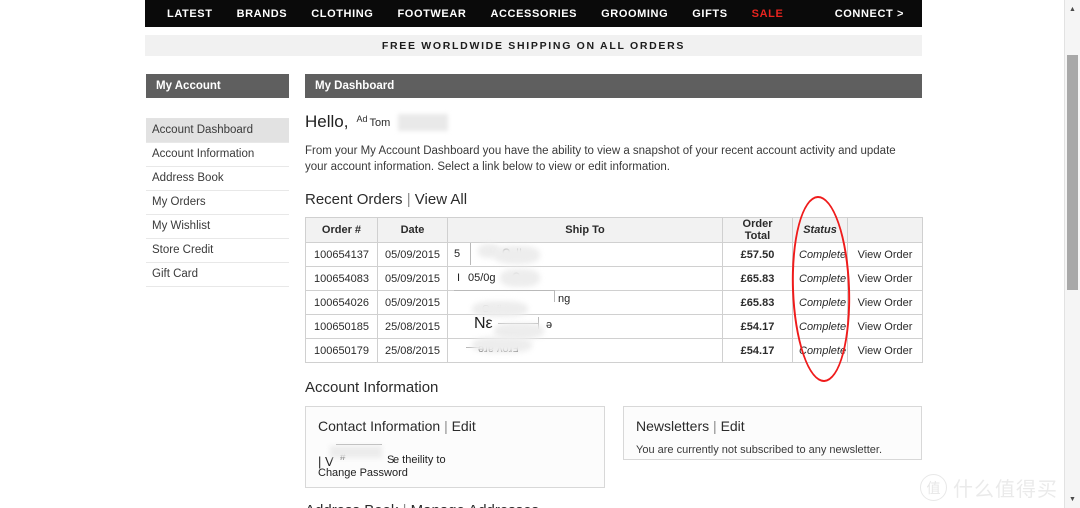 The height and width of the screenshot is (508, 1080). What do you see at coordinates (585, 278) in the screenshot?
I see `cell-ship-to-redacted: Ι 05/0g O` at bounding box center [585, 278].